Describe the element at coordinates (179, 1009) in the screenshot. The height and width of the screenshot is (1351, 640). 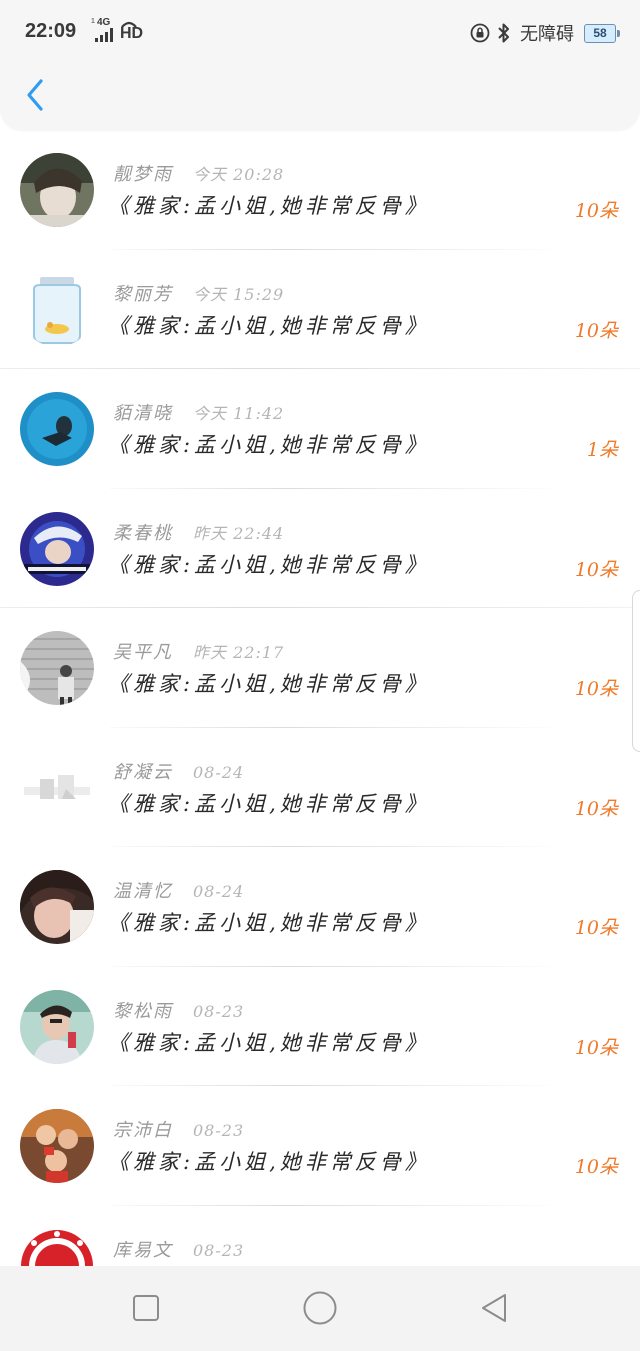
I see `sender-line: 黎松雨 08-23` at that location.